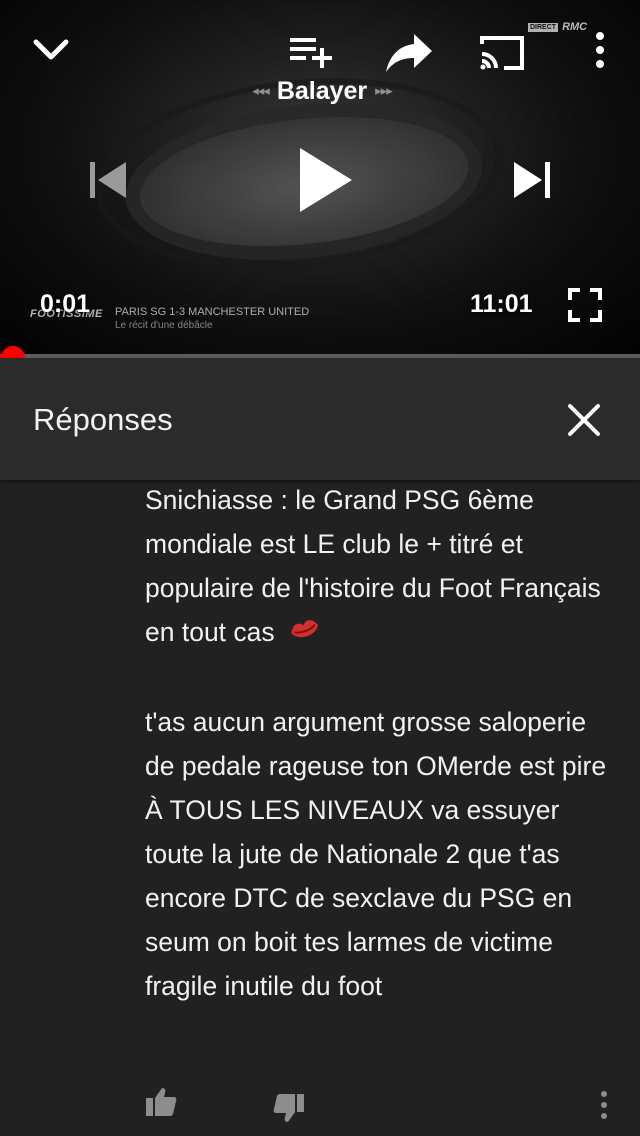 The width and height of the screenshot is (640, 1136). What do you see at coordinates (108, 180) in the screenshot?
I see `skip-previous-icon` at bounding box center [108, 180].